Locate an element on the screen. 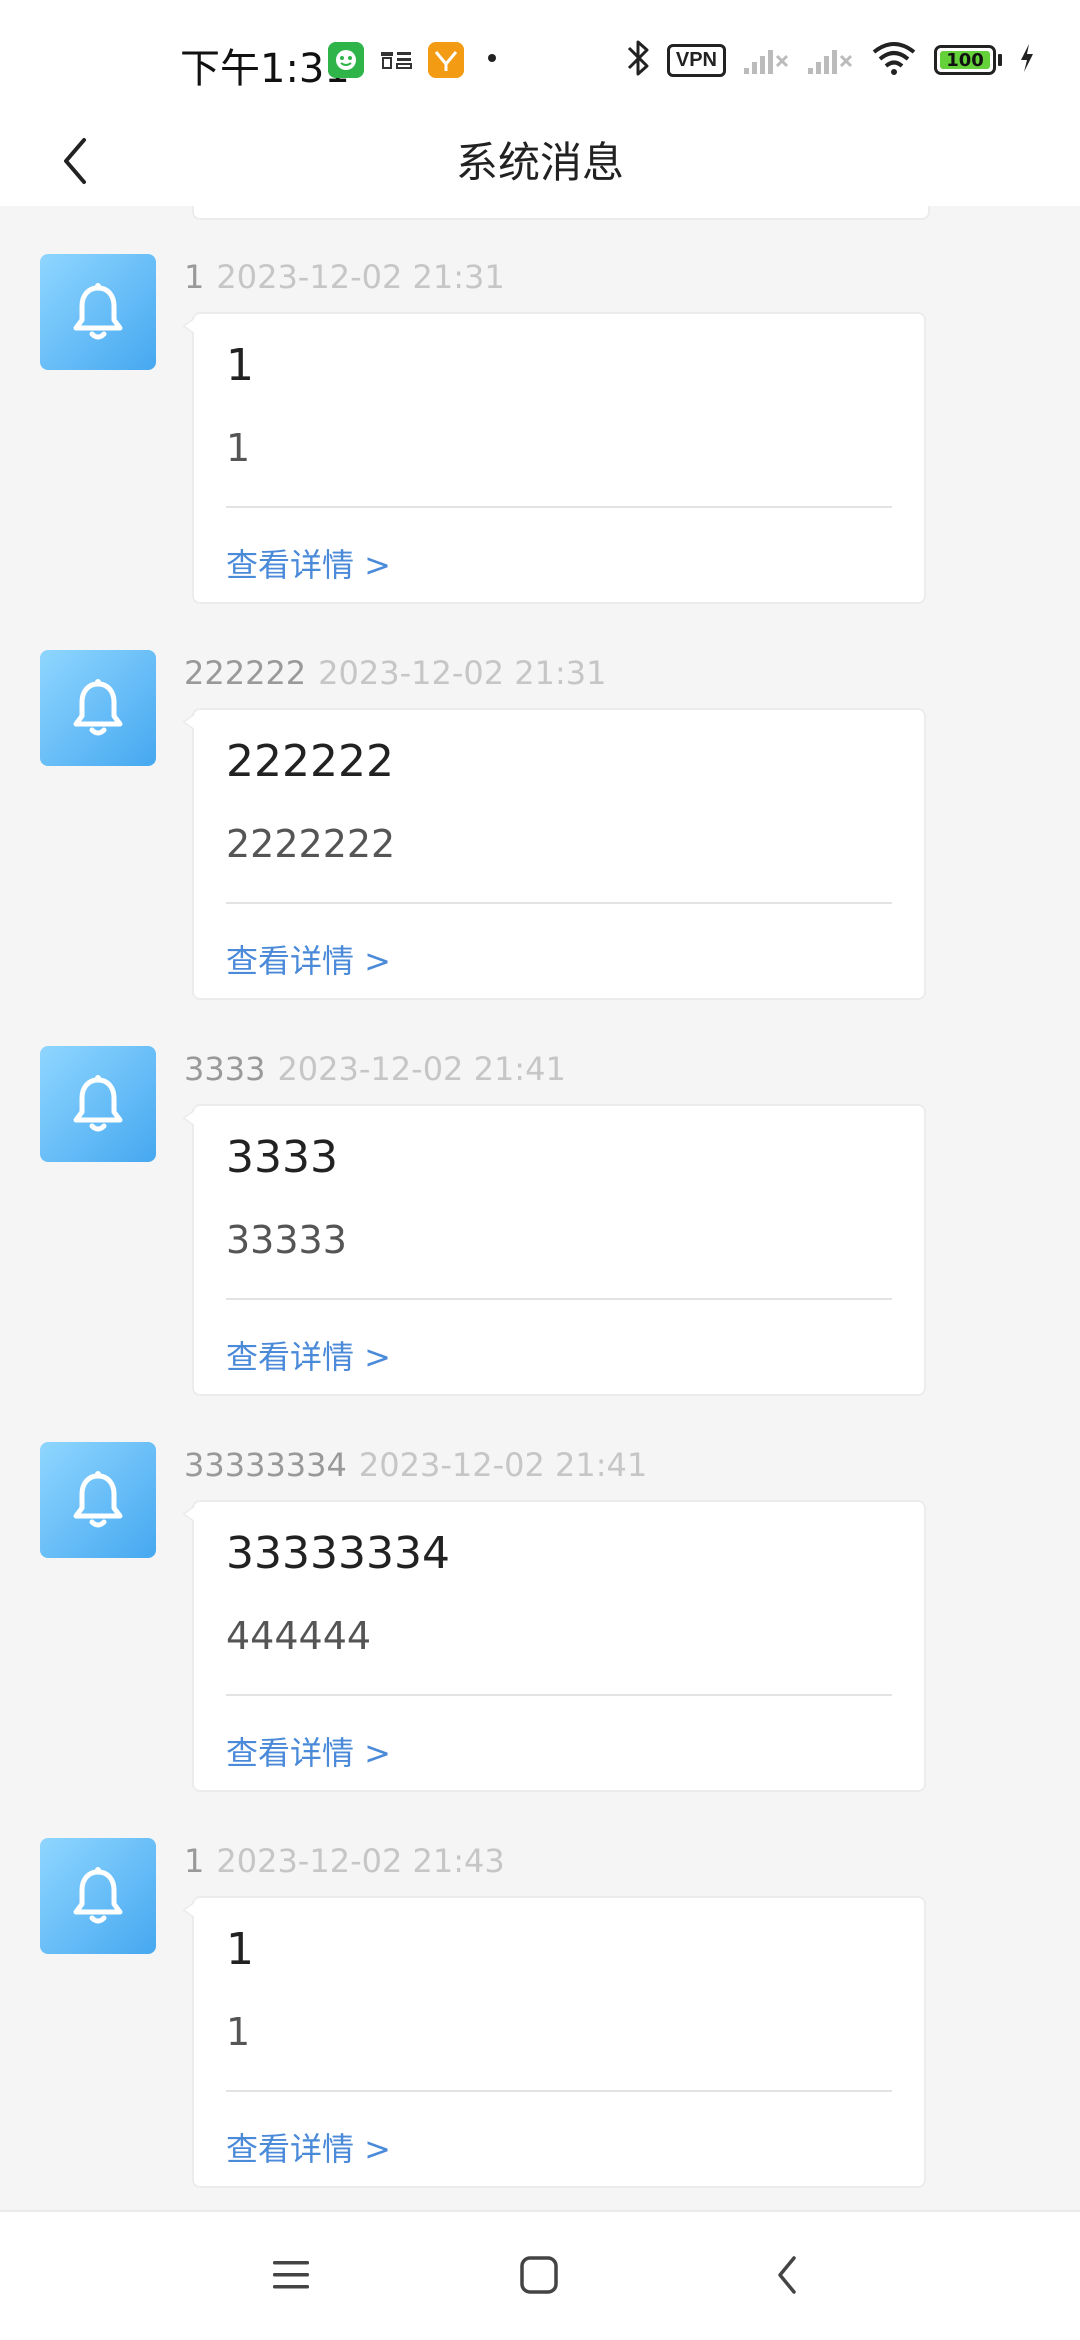  message-title: 3333 is located at coordinates (282, 1157).